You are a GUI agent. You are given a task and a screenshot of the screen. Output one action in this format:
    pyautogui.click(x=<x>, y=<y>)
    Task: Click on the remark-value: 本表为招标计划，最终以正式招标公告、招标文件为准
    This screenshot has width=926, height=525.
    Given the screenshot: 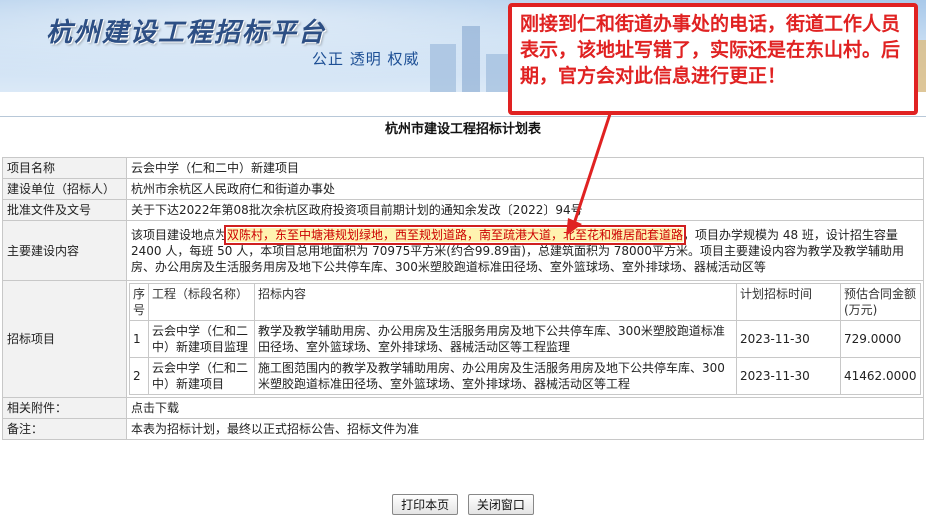 What is the action you would take?
    pyautogui.click(x=525, y=429)
    